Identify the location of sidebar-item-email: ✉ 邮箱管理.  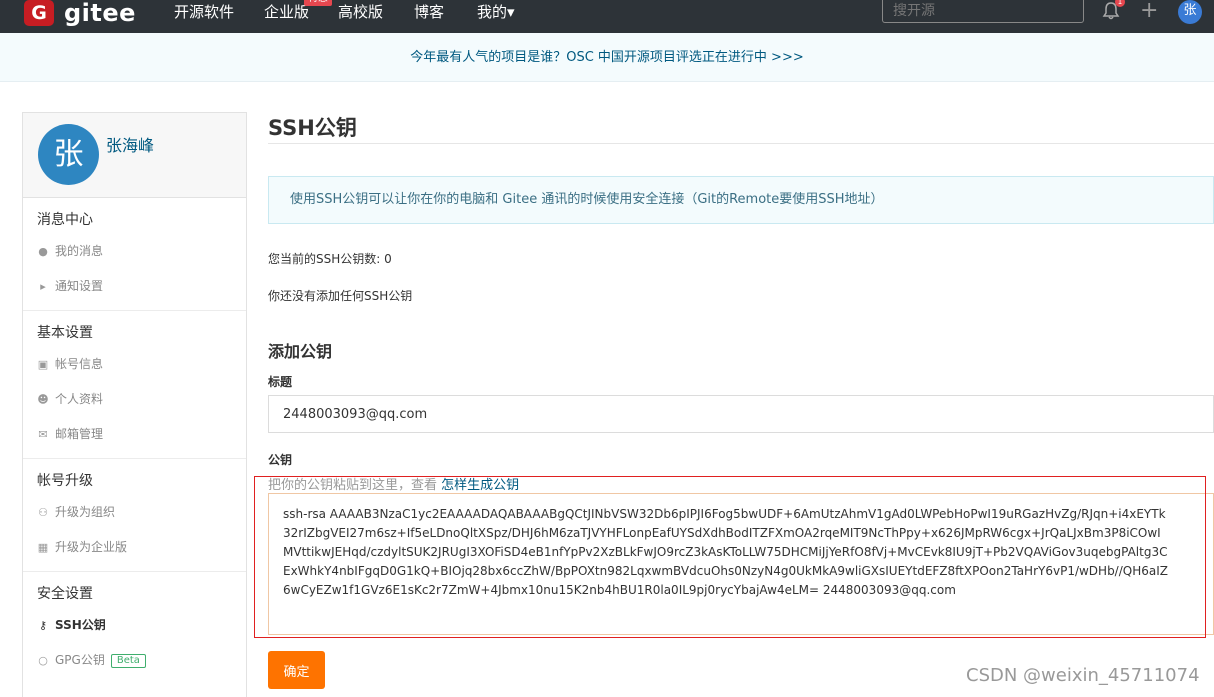
(134, 434).